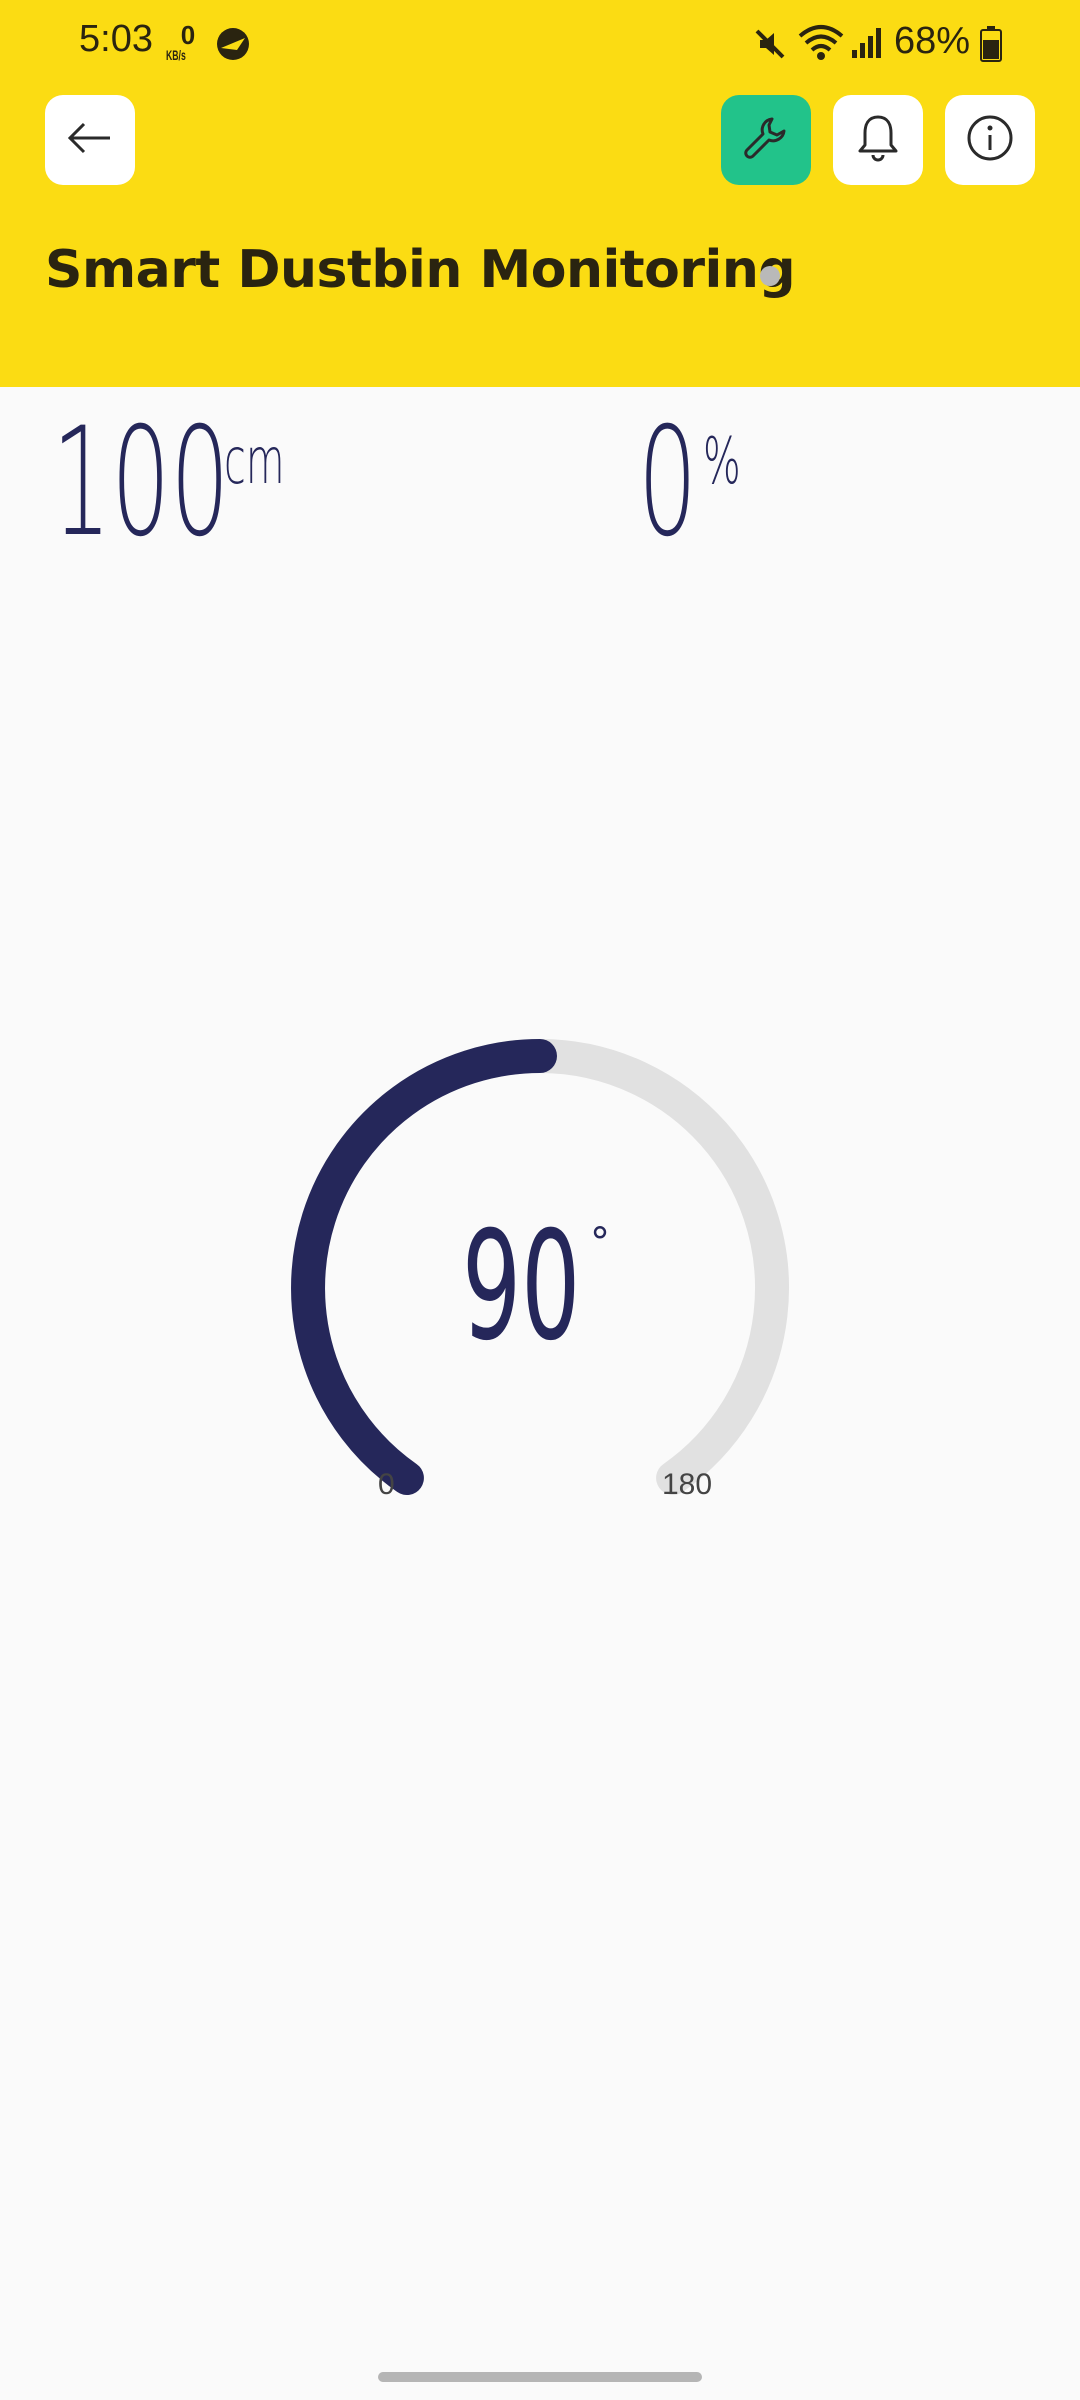 Image resolution: width=1080 pixels, height=2400 pixels. I want to click on gauge-unit: °, so click(600, 1243).